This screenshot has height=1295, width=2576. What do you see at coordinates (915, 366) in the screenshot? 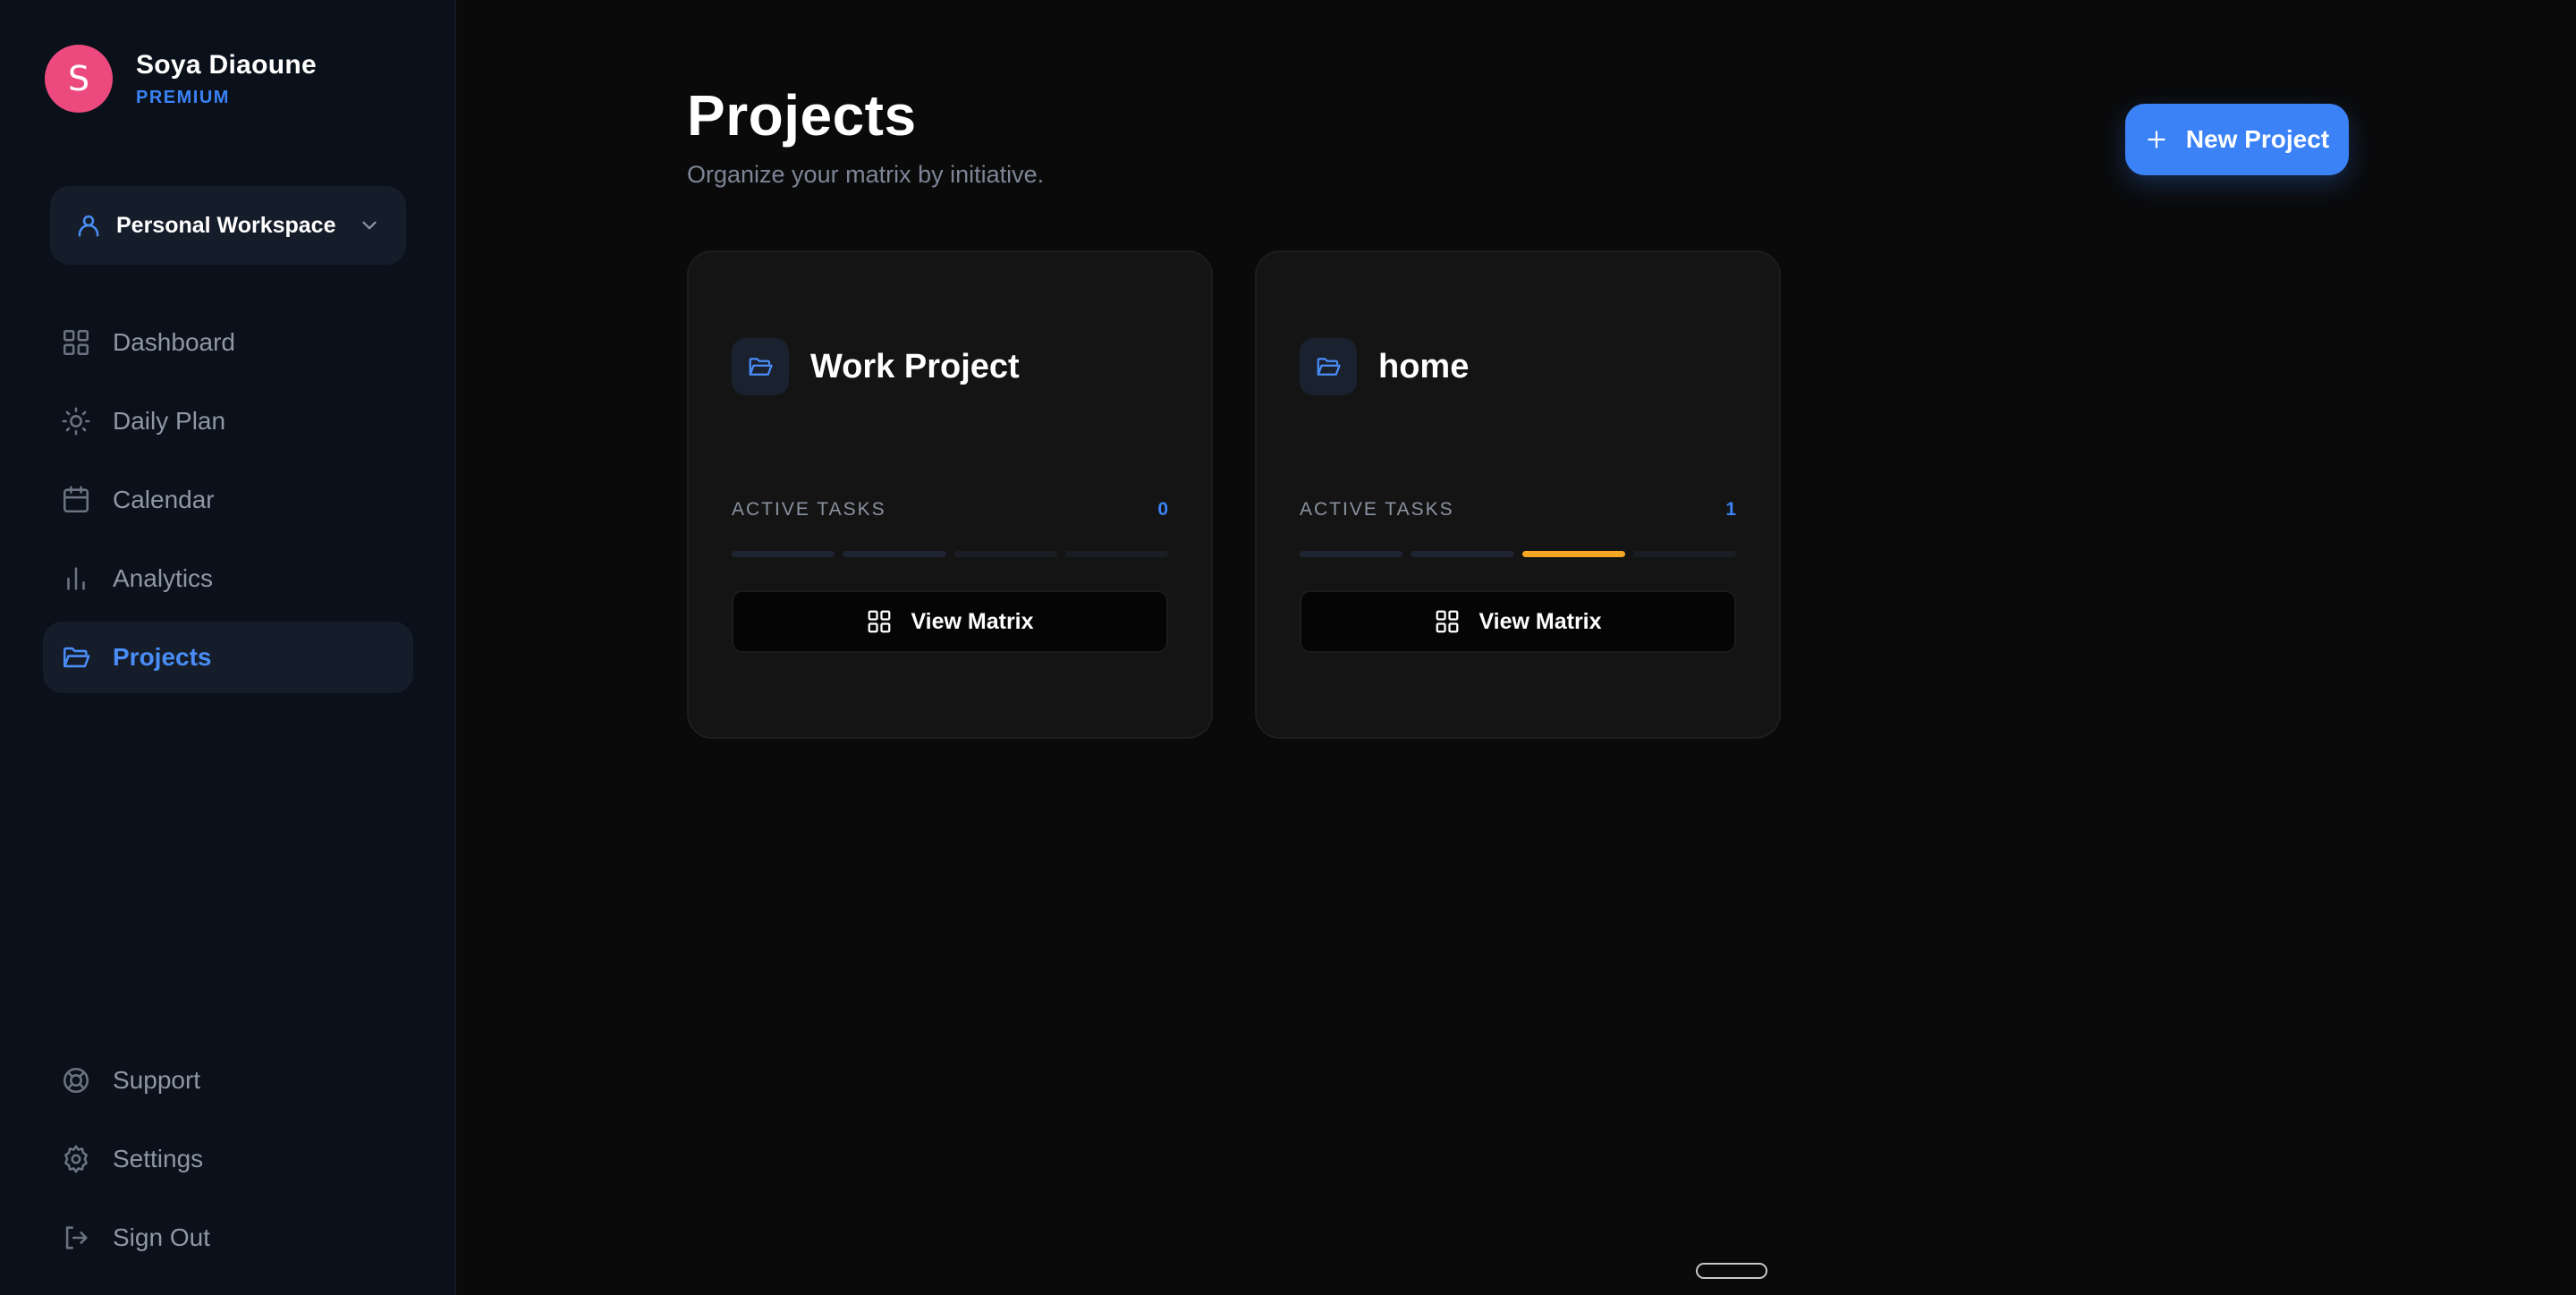
I see `project-name: Work Project` at bounding box center [915, 366].